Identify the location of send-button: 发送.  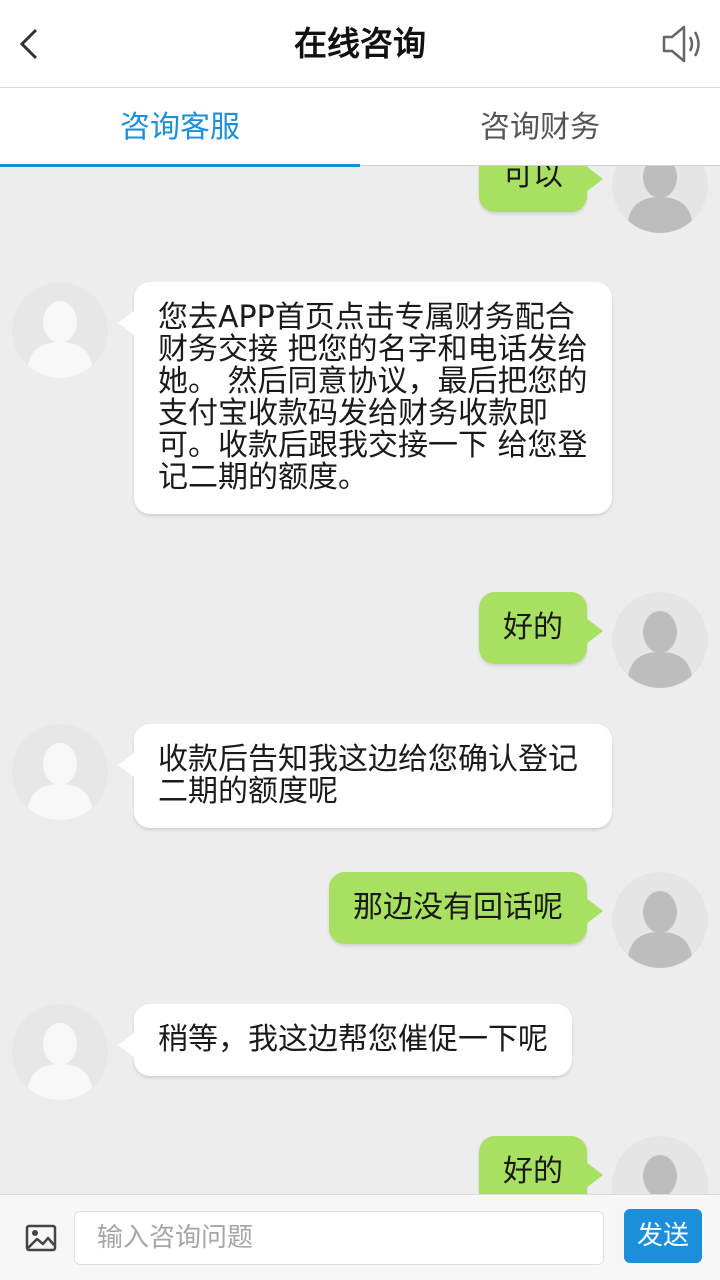
(663, 1236).